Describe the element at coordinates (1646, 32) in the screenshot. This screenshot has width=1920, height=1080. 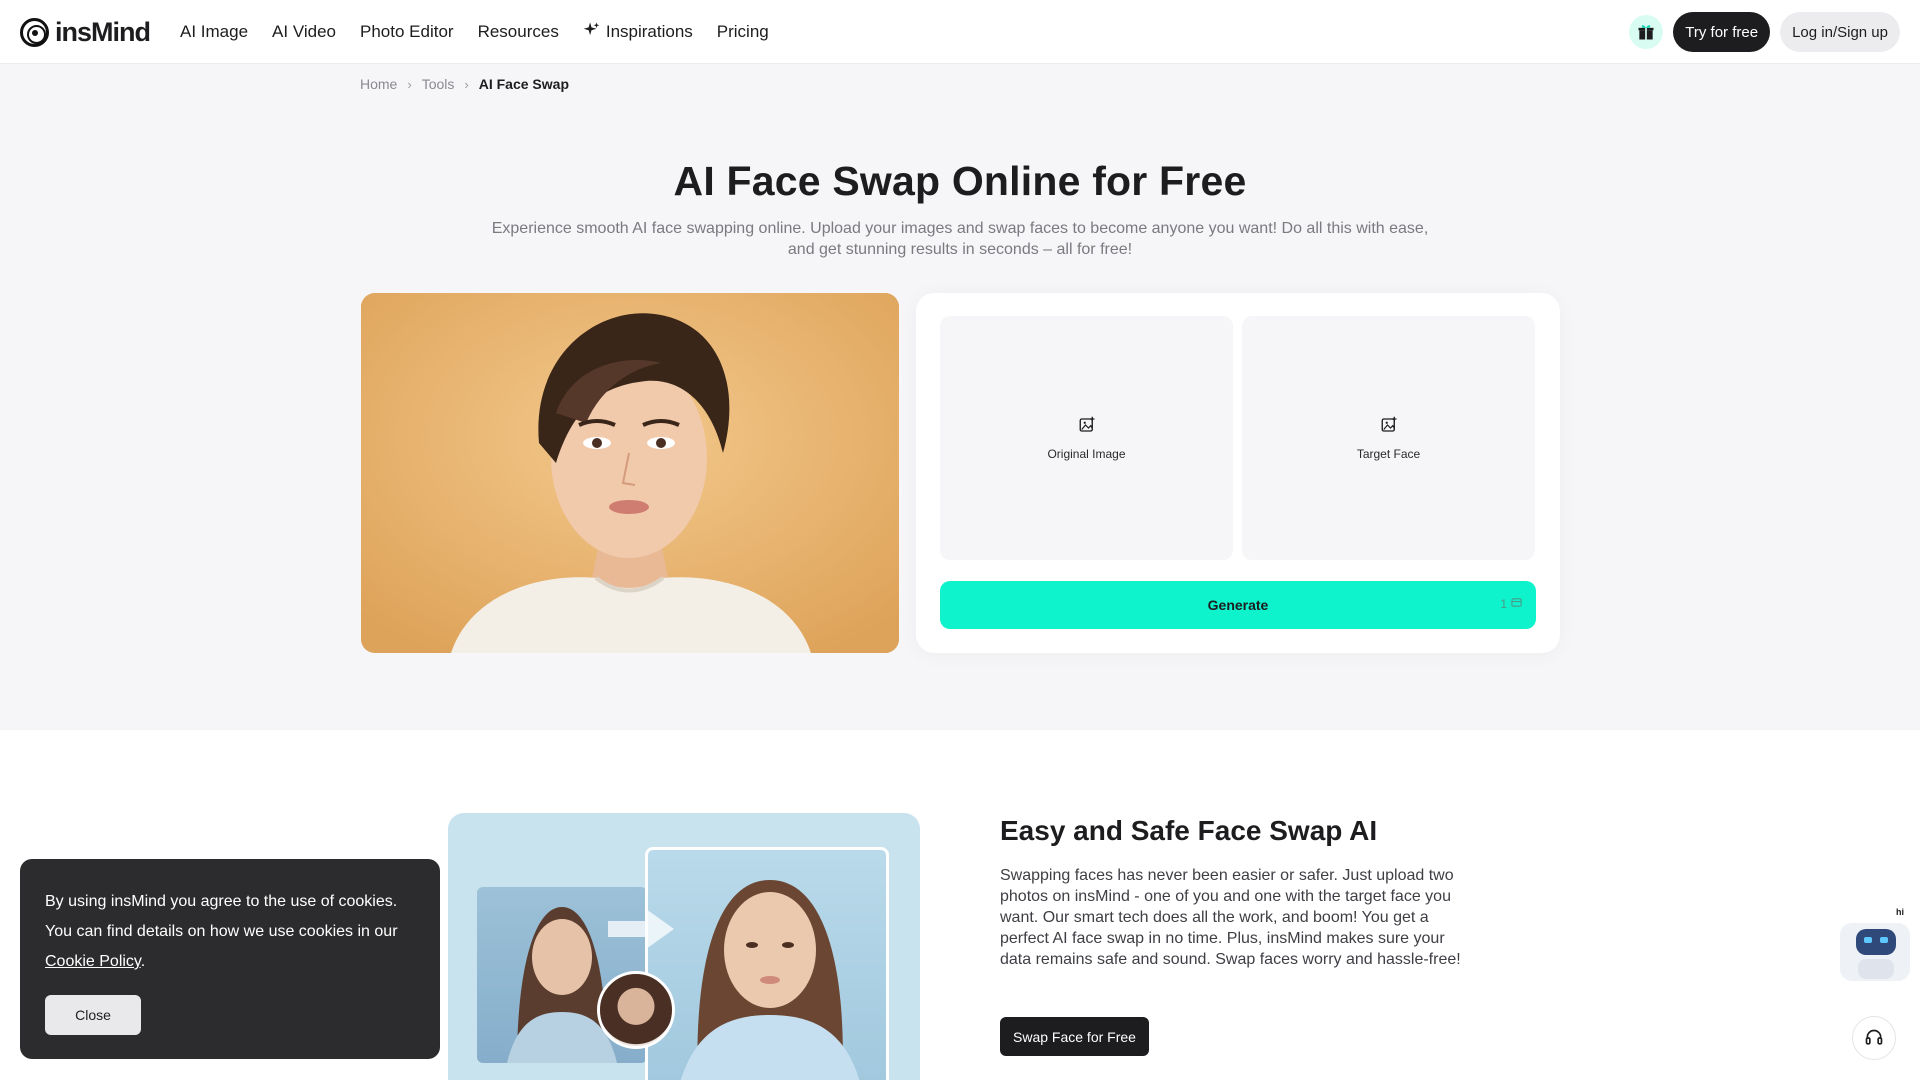
I see `gift-icon` at that location.